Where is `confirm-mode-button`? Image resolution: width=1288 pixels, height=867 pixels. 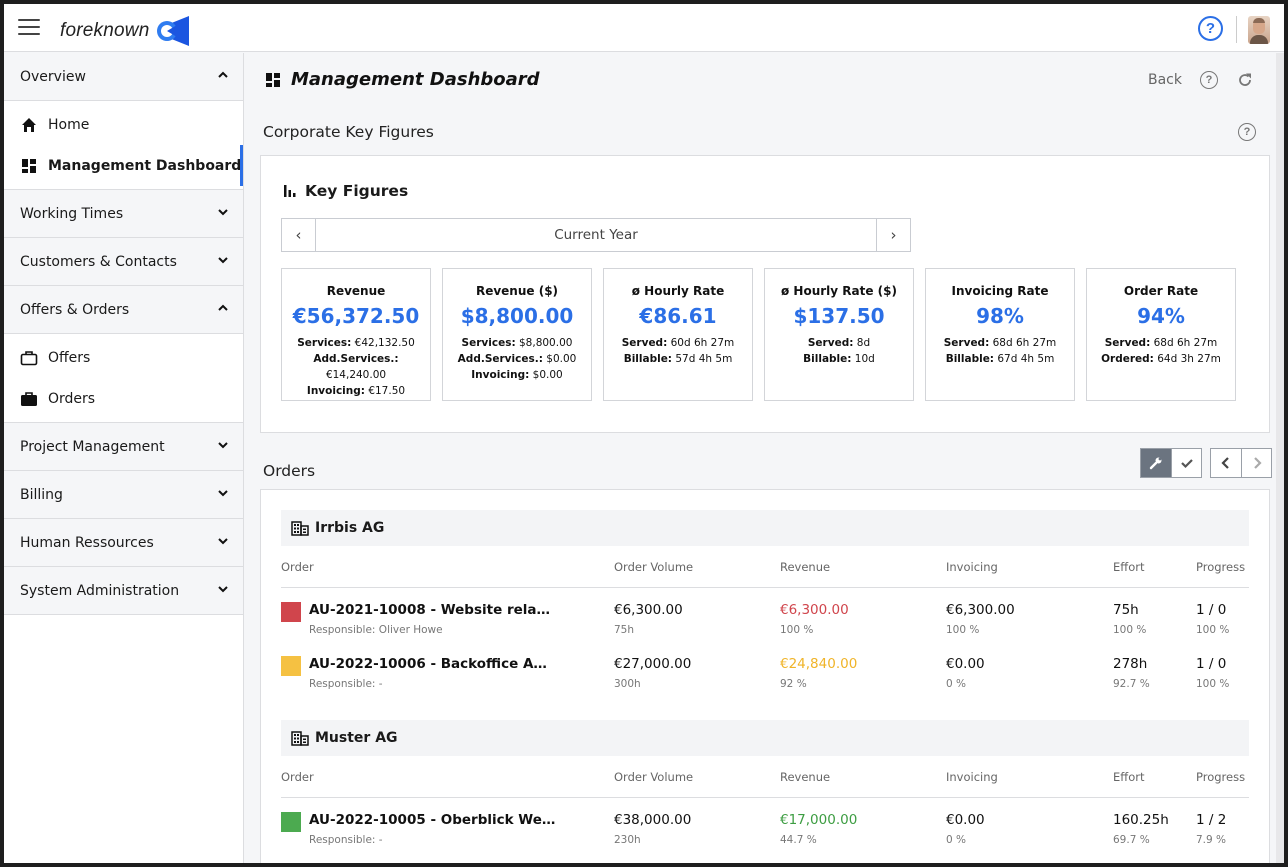
confirm-mode-button is located at coordinates (1186, 463).